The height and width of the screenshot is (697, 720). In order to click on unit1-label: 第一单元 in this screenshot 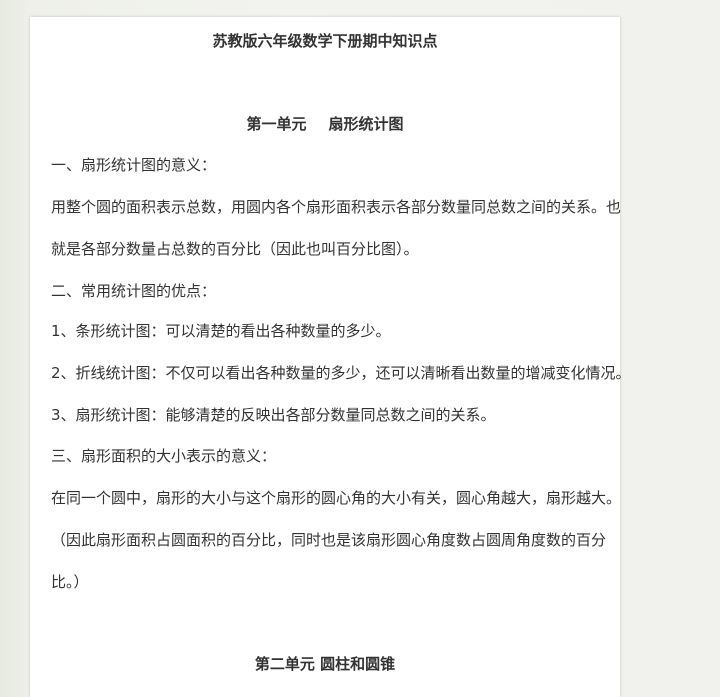, I will do `click(276, 124)`.